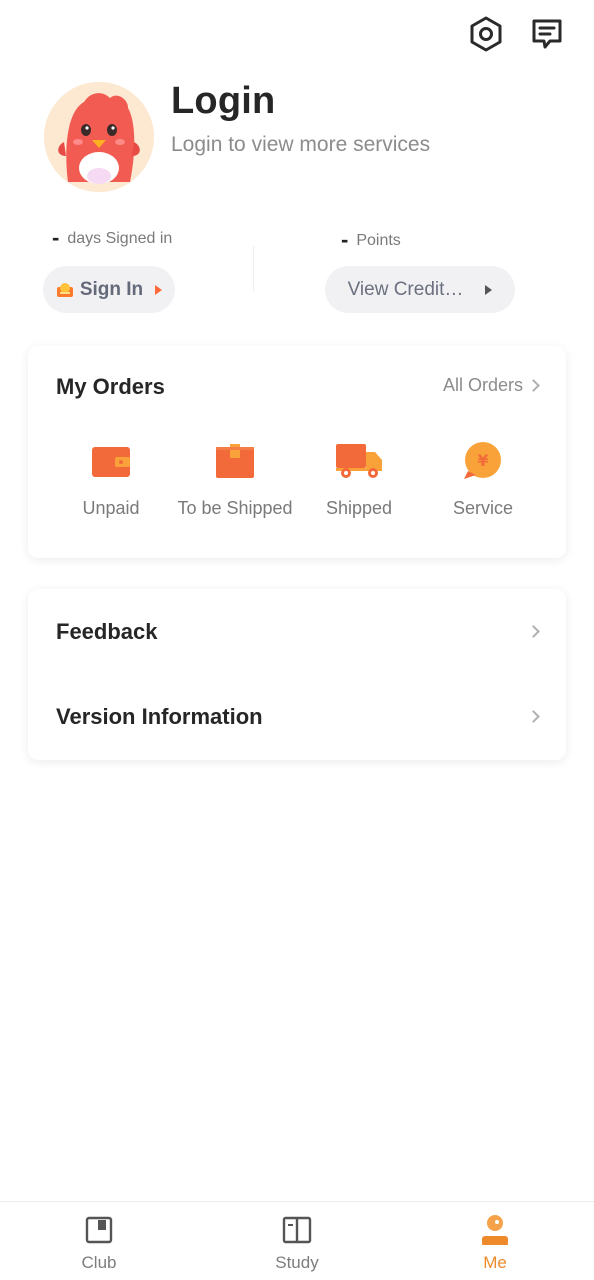 The image size is (594, 1280). I want to click on sign-in-label: Sign In, so click(111, 289).